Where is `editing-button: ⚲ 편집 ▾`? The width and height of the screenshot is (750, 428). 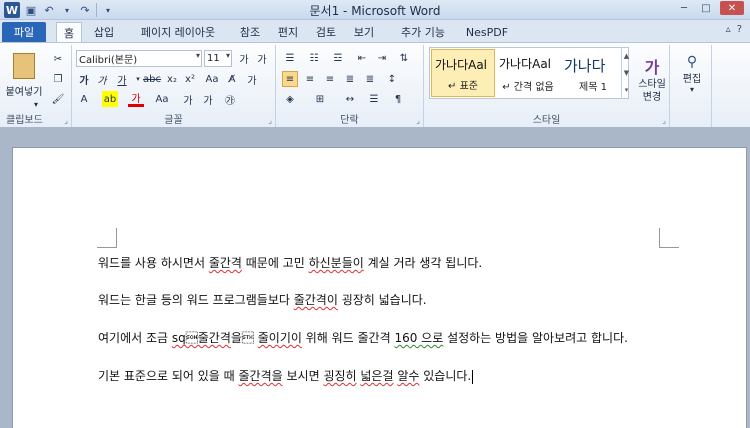 editing-button: ⚲ 편집 ▾ is located at coordinates (692, 74).